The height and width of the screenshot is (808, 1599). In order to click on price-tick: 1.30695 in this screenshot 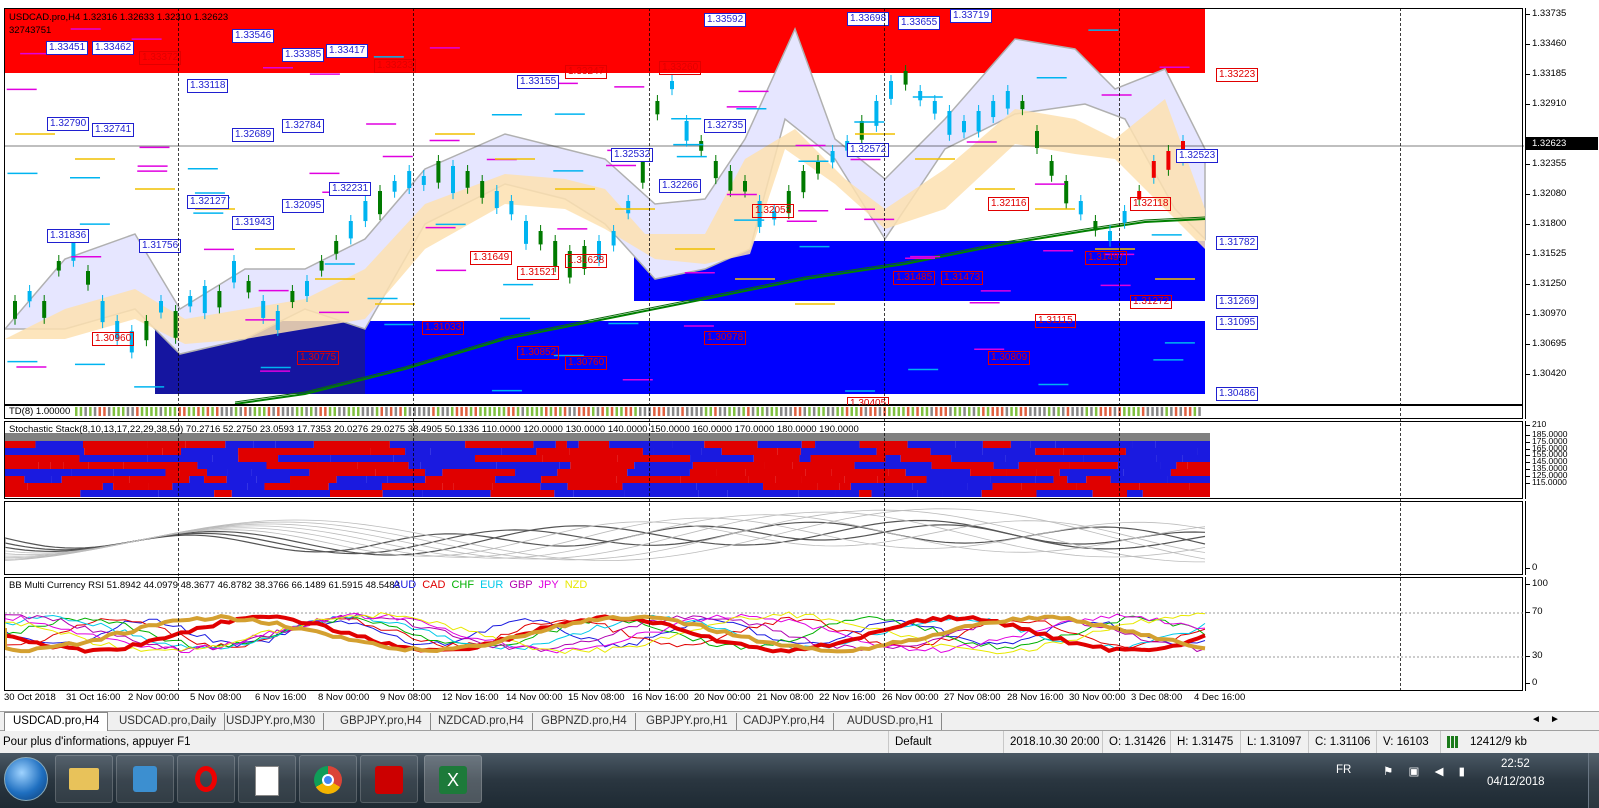, I will do `click(1546, 343)`.